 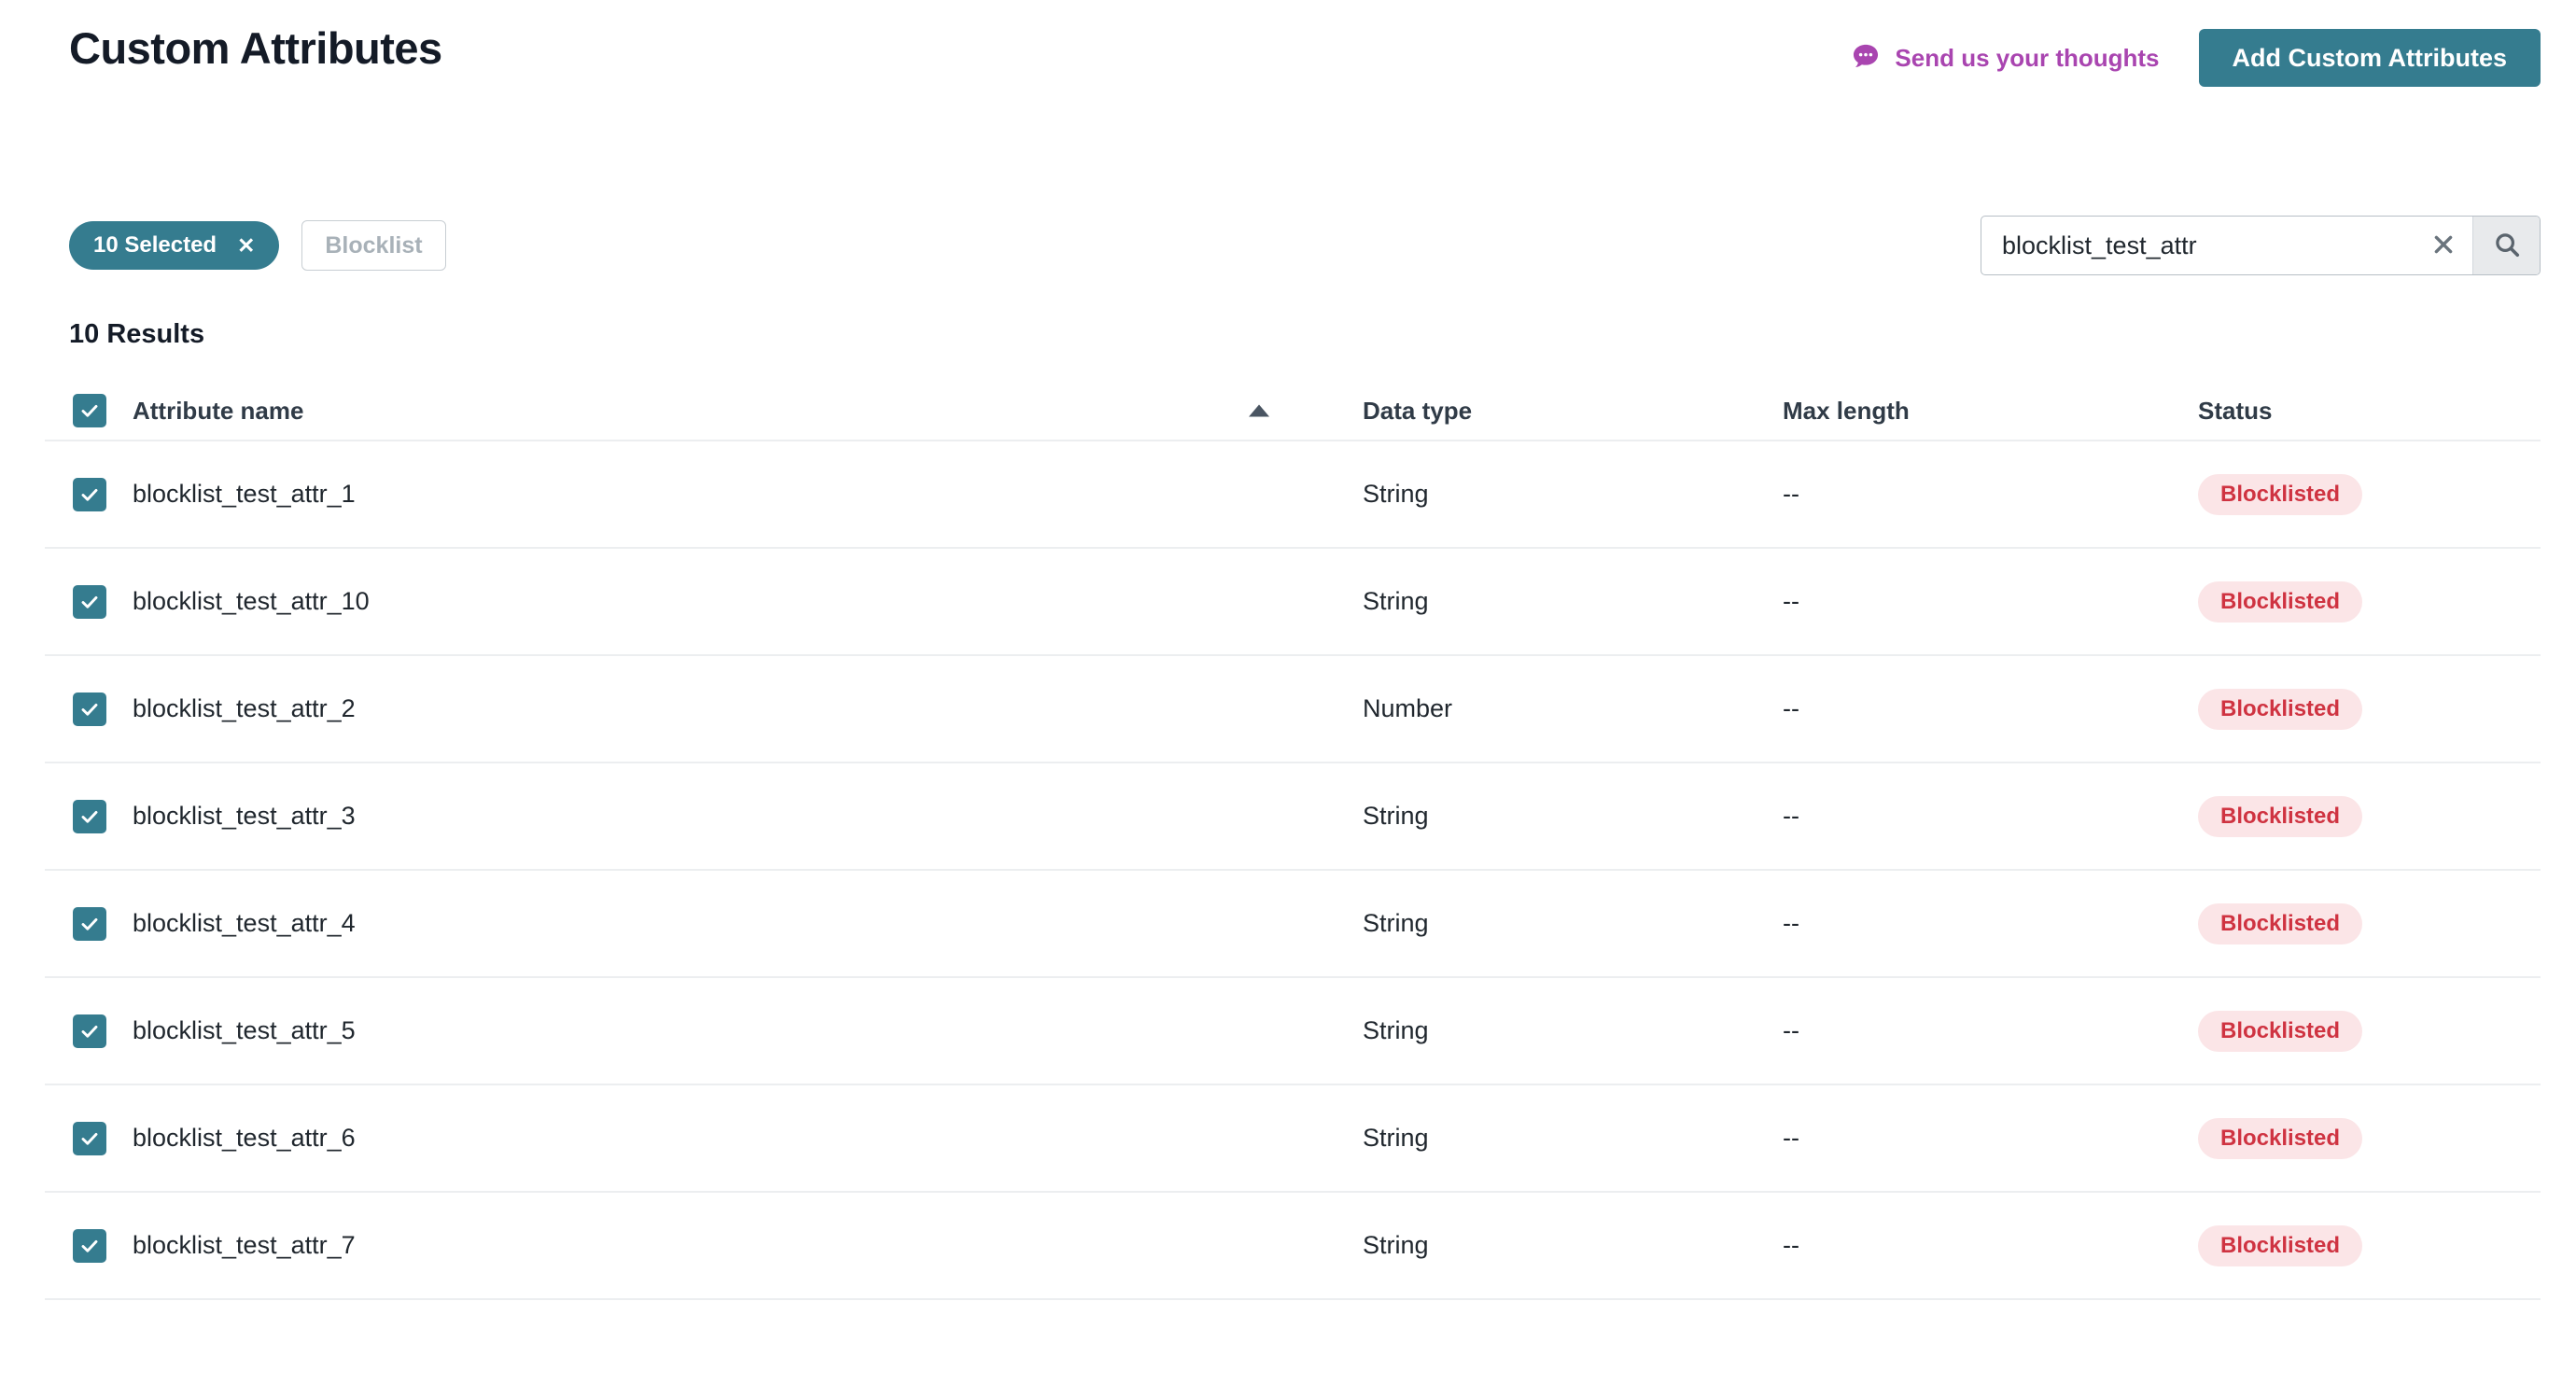 I want to click on row-name-cell: blocklist_test_attr_1, so click(x=704, y=494).